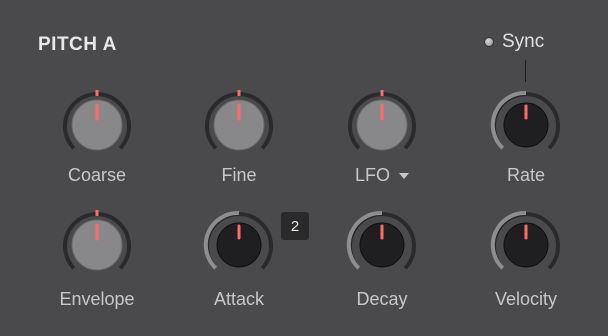  Describe the element at coordinates (526, 245) in the screenshot. I see `velocity-knob` at that location.